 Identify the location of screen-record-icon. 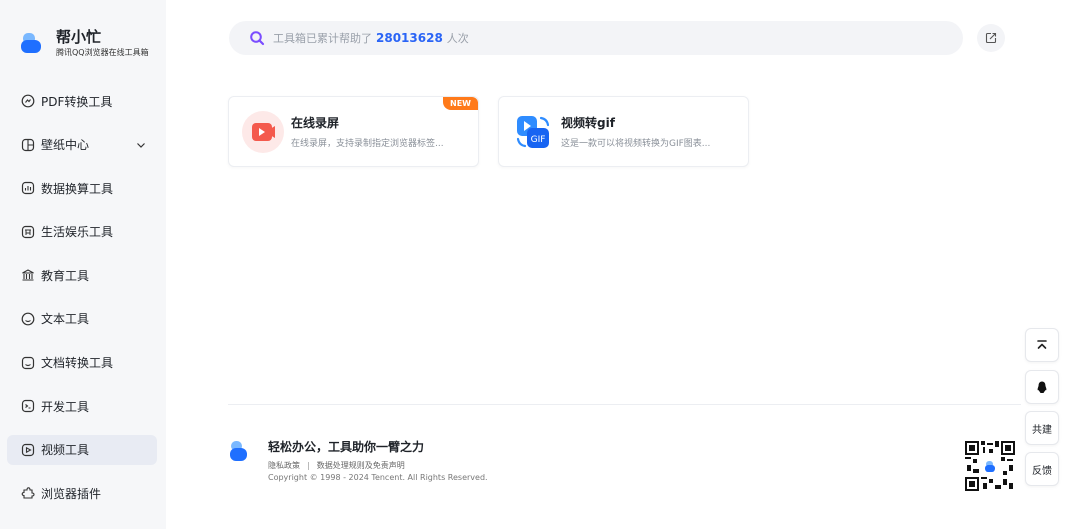
(263, 132).